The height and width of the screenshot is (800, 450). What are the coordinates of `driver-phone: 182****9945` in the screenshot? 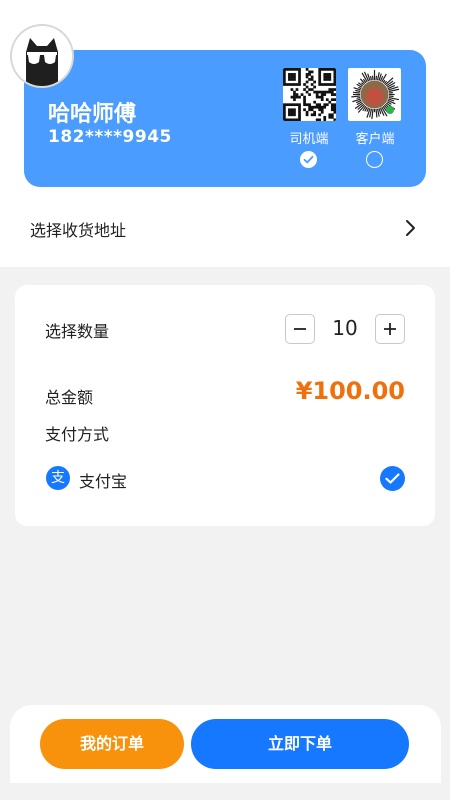 It's located at (110, 137).